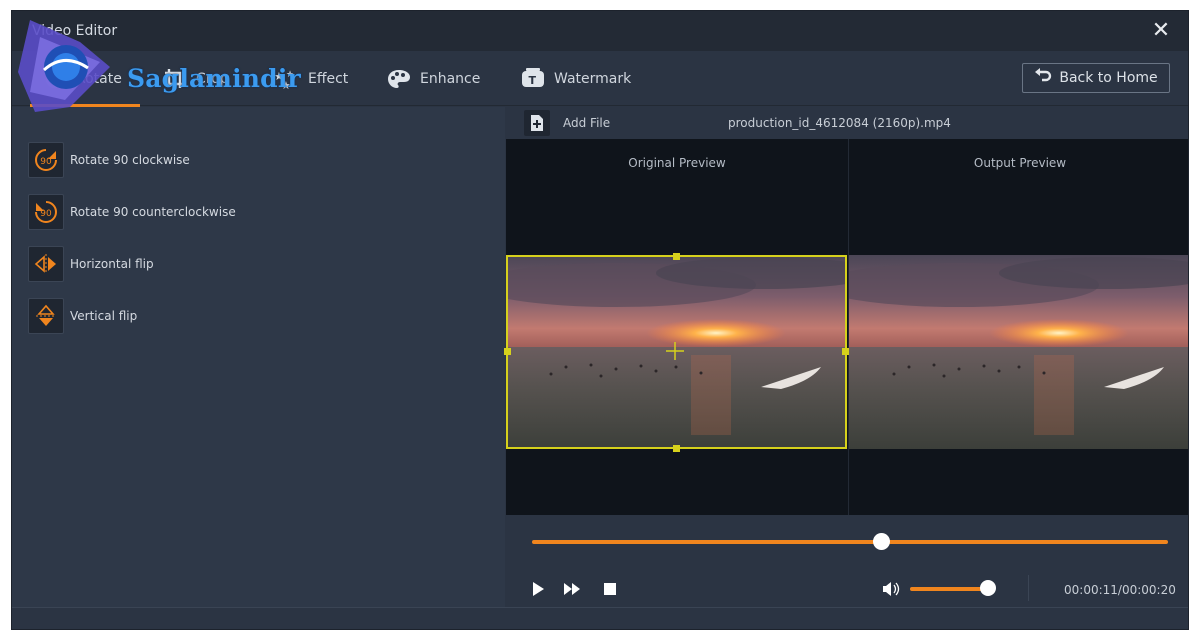 The height and width of the screenshot is (630, 1200). Describe the element at coordinates (507, 351) in the screenshot. I see `crop-handle-left` at that location.